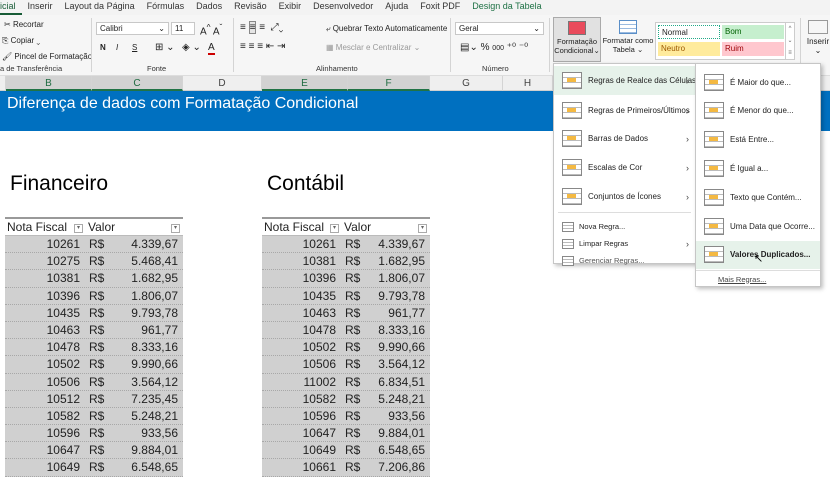 This screenshot has height=477, width=830. What do you see at coordinates (396, 7) in the screenshot?
I see `tab-8: Ajuda` at bounding box center [396, 7].